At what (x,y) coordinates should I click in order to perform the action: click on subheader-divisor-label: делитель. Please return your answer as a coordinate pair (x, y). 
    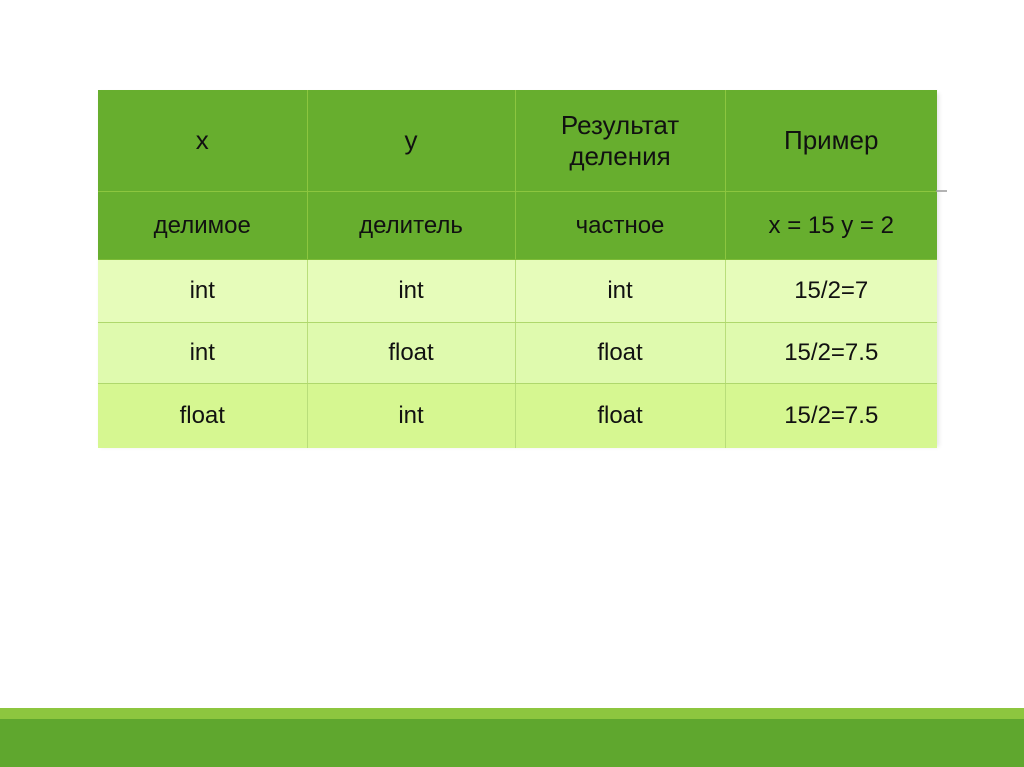
    Looking at the image, I should click on (411, 225).